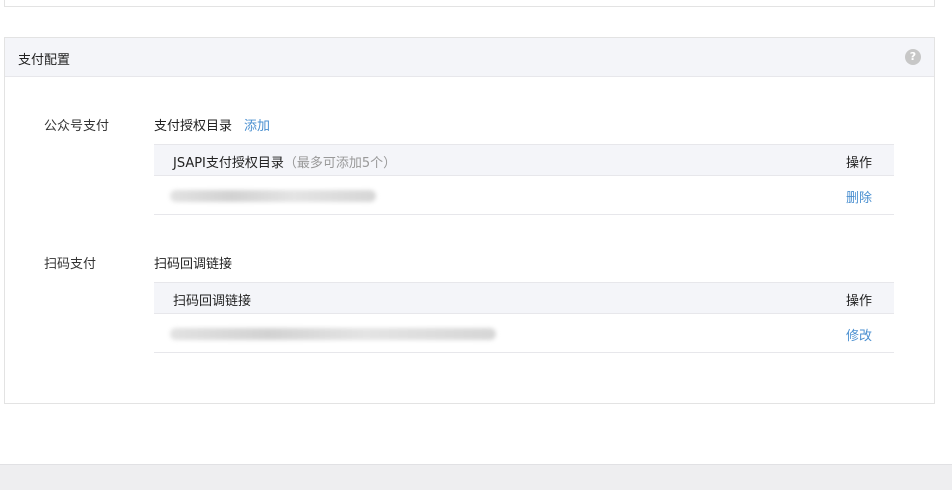  I want to click on redacted-callback-value, so click(333, 334).